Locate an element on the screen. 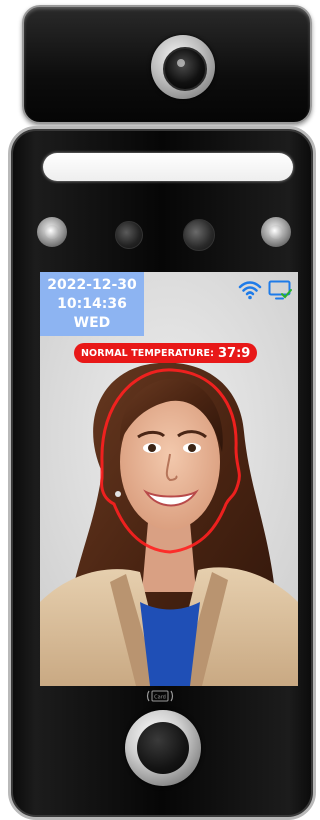 The height and width of the screenshot is (820, 320). ir-light-right is located at coordinates (276, 232).